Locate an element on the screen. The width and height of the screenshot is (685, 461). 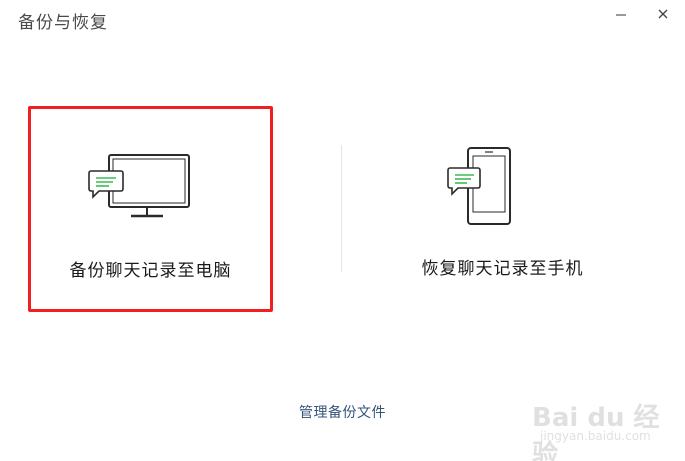
restore-to-phone-label: 恢复聊天记录至手机 is located at coordinates (502, 268).